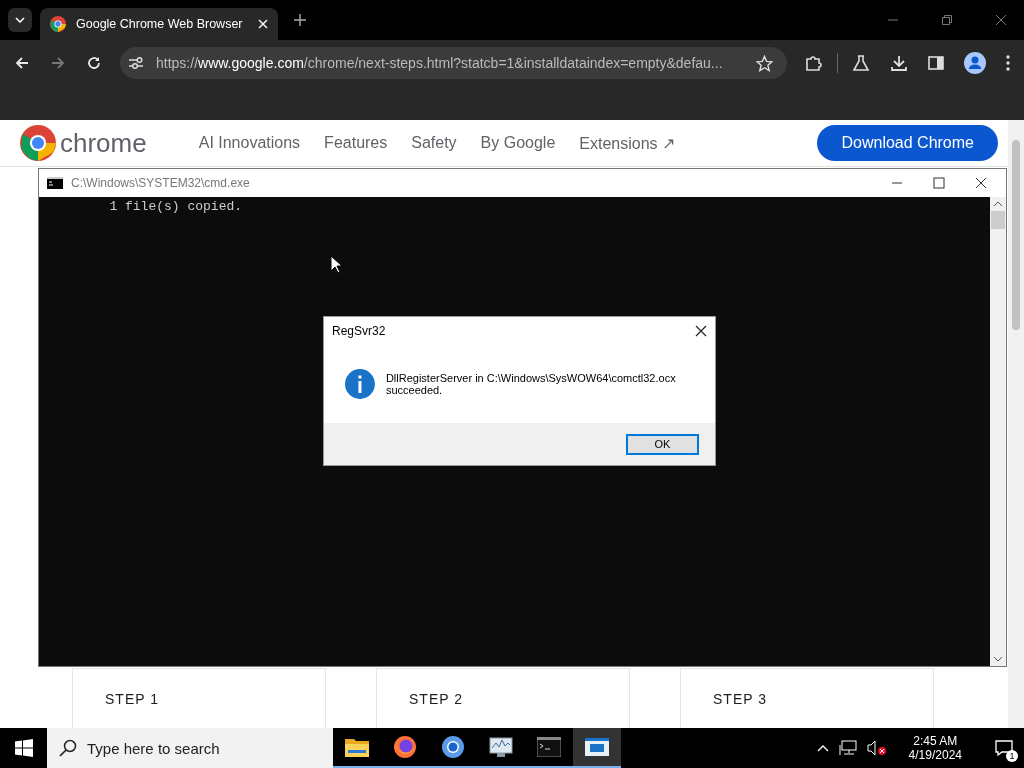 This screenshot has width=1024, height=768. What do you see at coordinates (336, 264) in the screenshot?
I see `mouse-pointer-icon` at bounding box center [336, 264].